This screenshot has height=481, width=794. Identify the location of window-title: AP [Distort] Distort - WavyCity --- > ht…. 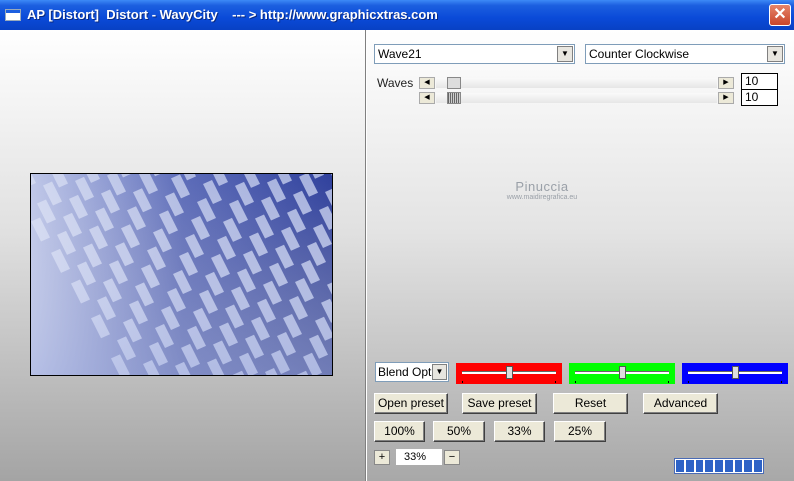
(232, 14).